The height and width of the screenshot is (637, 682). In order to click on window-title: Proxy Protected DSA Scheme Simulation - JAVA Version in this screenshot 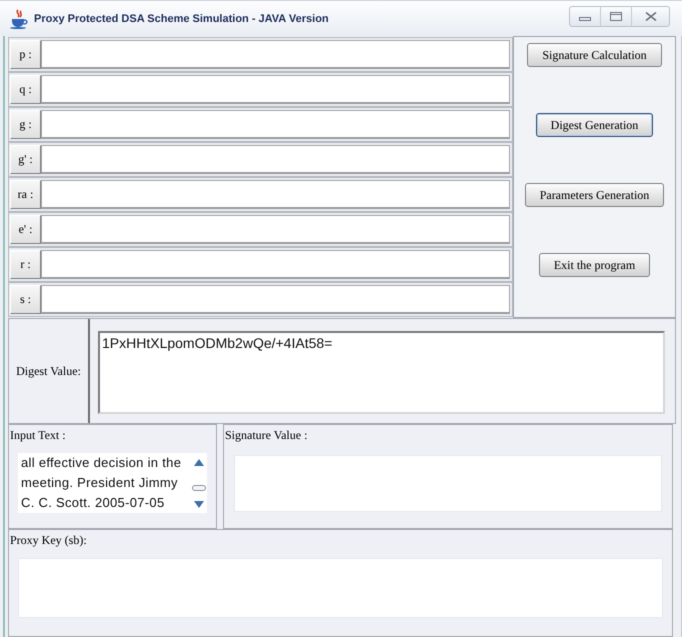, I will do `click(181, 18)`.